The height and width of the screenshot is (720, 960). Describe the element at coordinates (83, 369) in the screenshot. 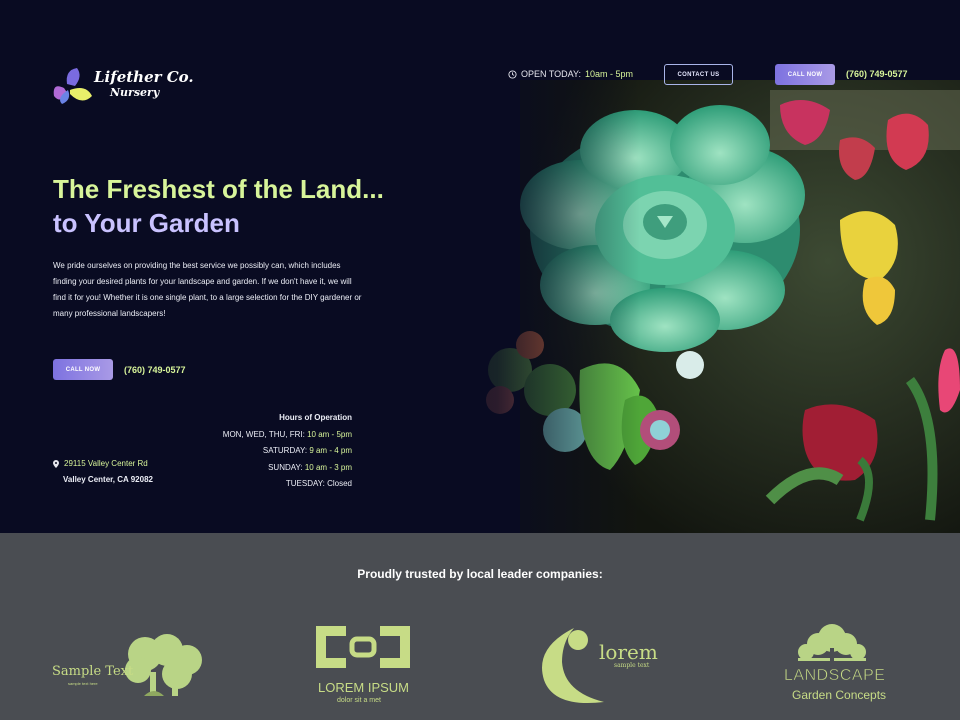

I see `call-now-button-hero: CALL NOW` at that location.